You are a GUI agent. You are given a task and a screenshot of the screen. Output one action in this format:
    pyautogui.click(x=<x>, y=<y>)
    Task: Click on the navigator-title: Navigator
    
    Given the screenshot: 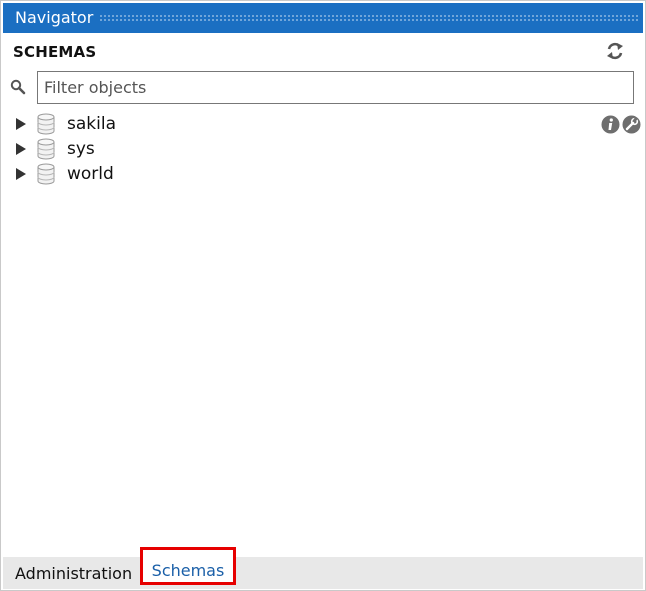 What is the action you would take?
    pyautogui.click(x=54, y=17)
    